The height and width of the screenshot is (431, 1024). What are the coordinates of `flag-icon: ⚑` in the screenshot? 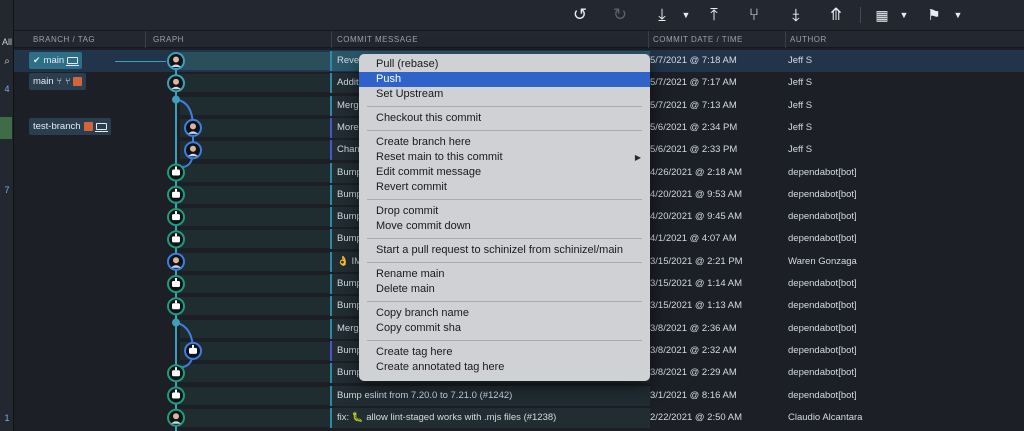 It's located at (934, 15).